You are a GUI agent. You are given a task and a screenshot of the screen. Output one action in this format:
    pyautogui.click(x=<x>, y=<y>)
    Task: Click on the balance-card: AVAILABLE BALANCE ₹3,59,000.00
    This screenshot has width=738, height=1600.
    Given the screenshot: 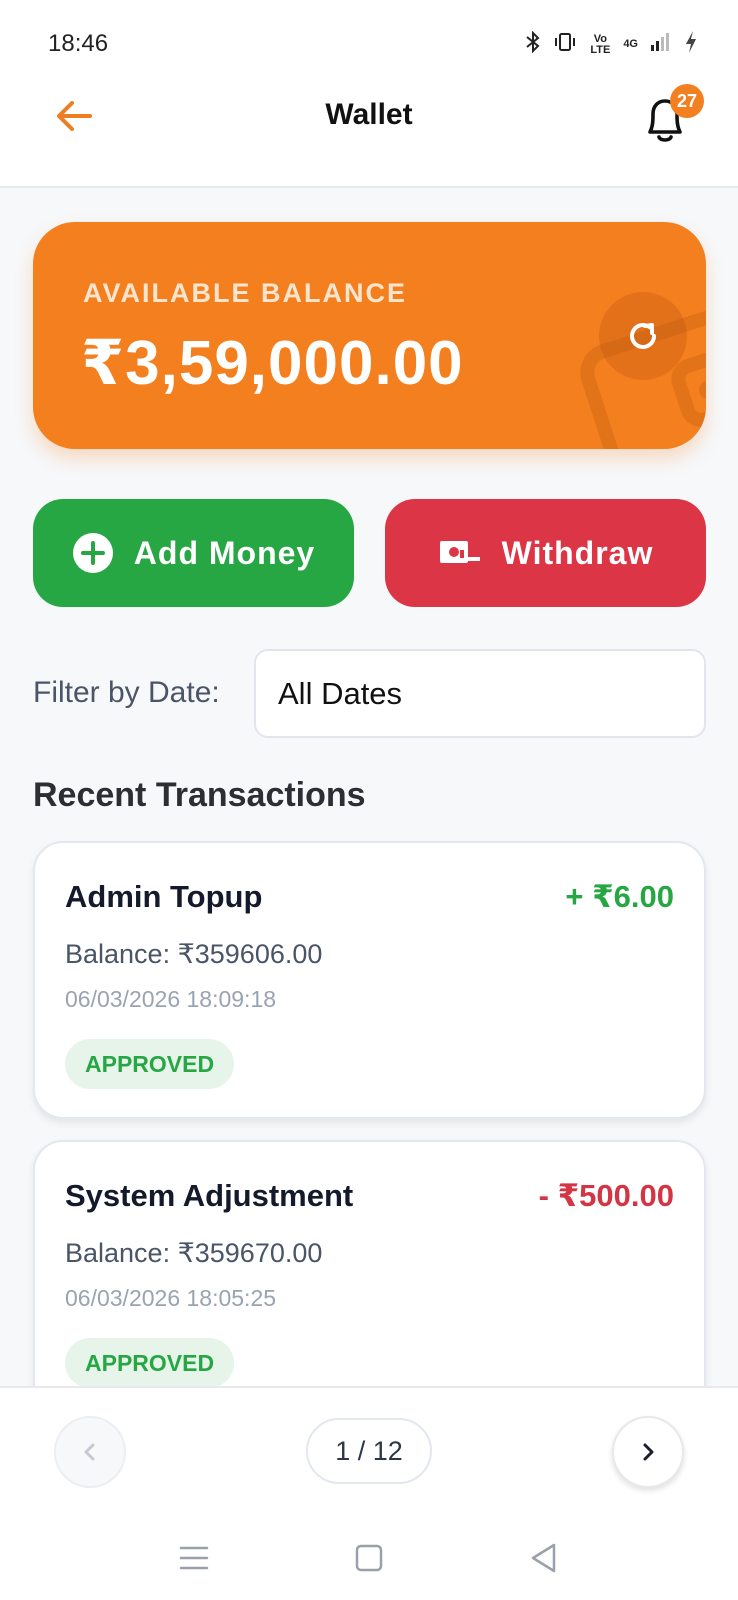 What is the action you would take?
    pyautogui.click(x=369, y=335)
    